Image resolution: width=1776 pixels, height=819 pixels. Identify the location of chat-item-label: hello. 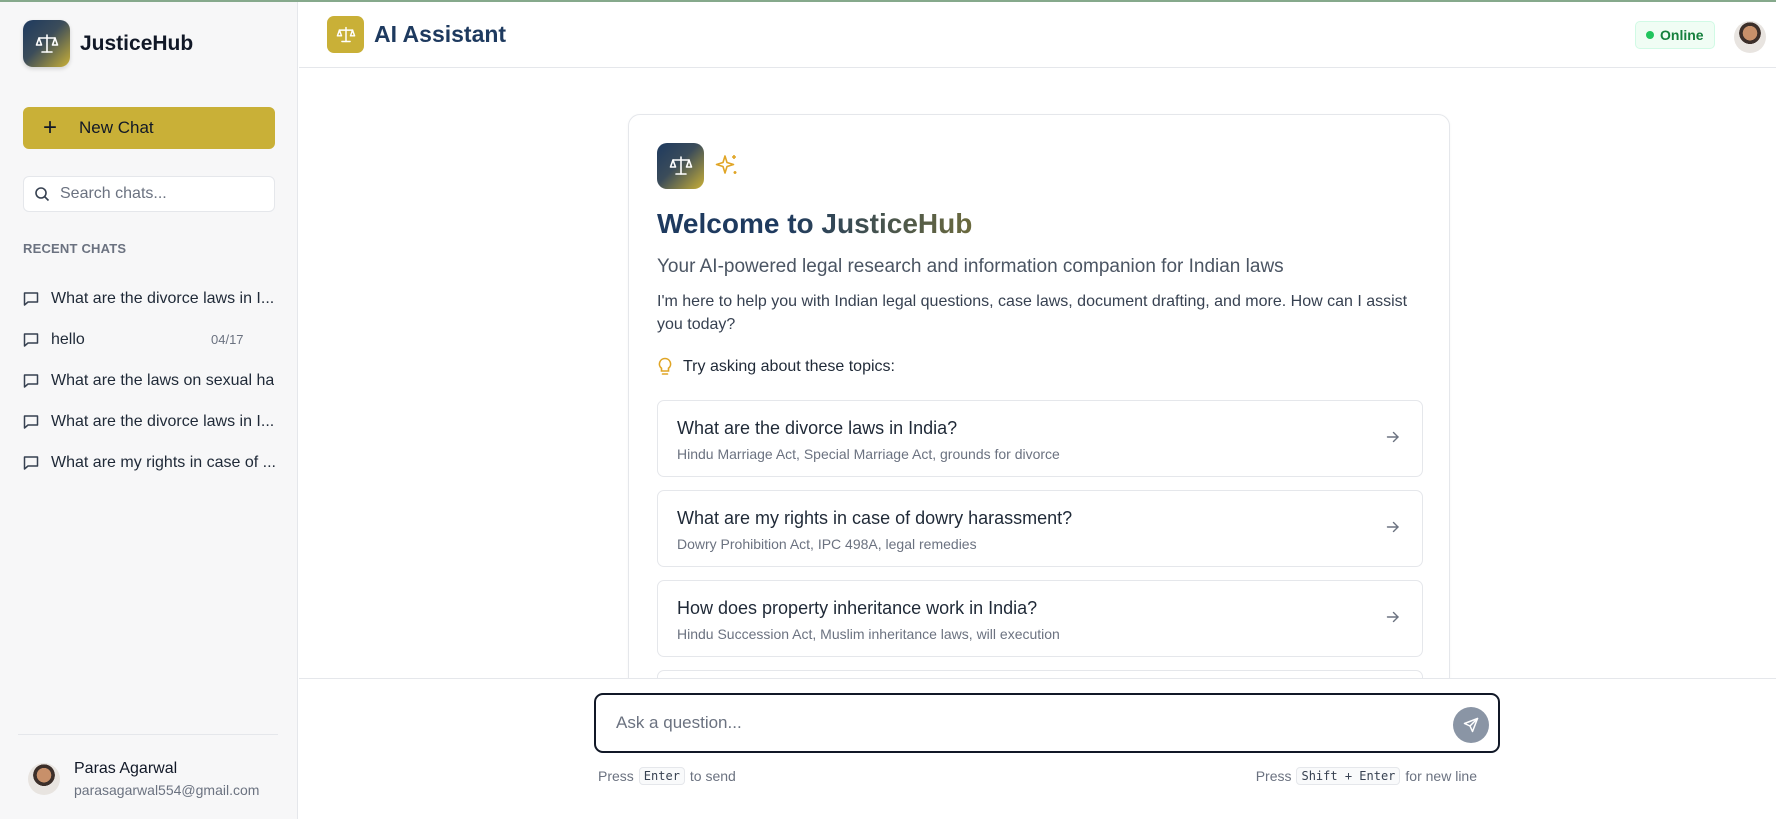
(68, 339).